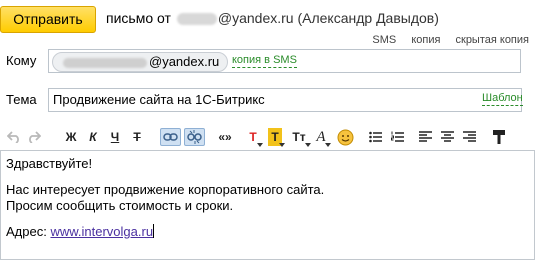  What do you see at coordinates (196, 19) in the screenshot?
I see `redacted-sender` at bounding box center [196, 19].